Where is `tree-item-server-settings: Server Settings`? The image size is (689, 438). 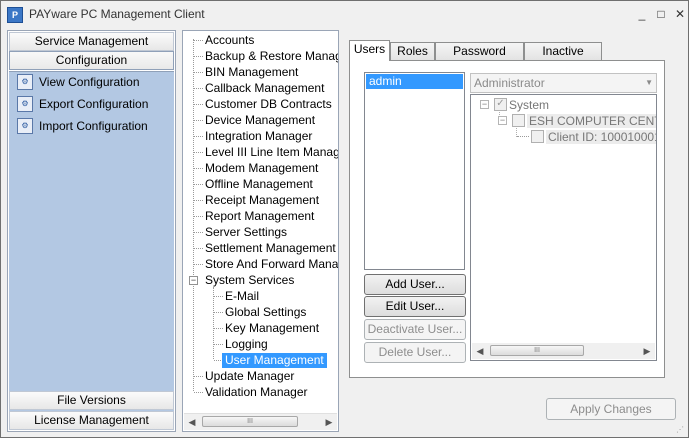 tree-item-server-settings: Server Settings is located at coordinates (246, 232).